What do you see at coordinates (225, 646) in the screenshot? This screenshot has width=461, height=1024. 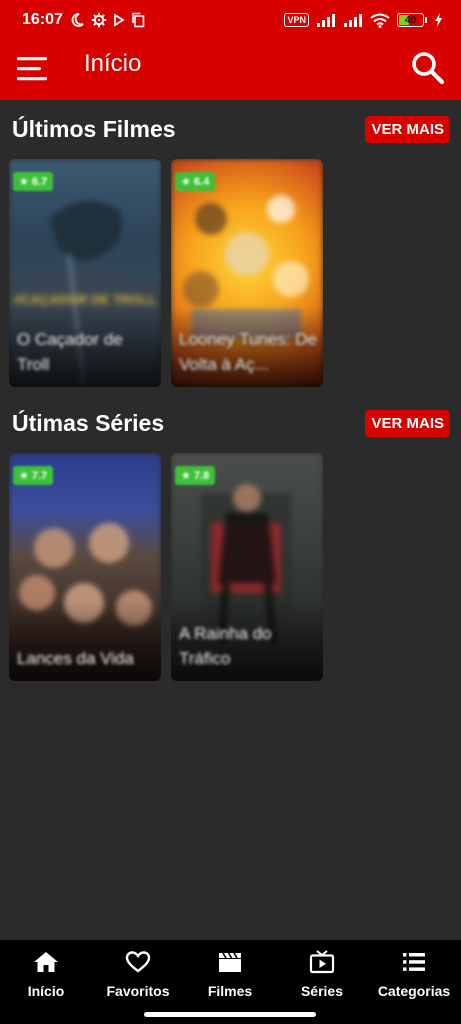 I see `card-title: A Rainha do Tráfico` at bounding box center [225, 646].